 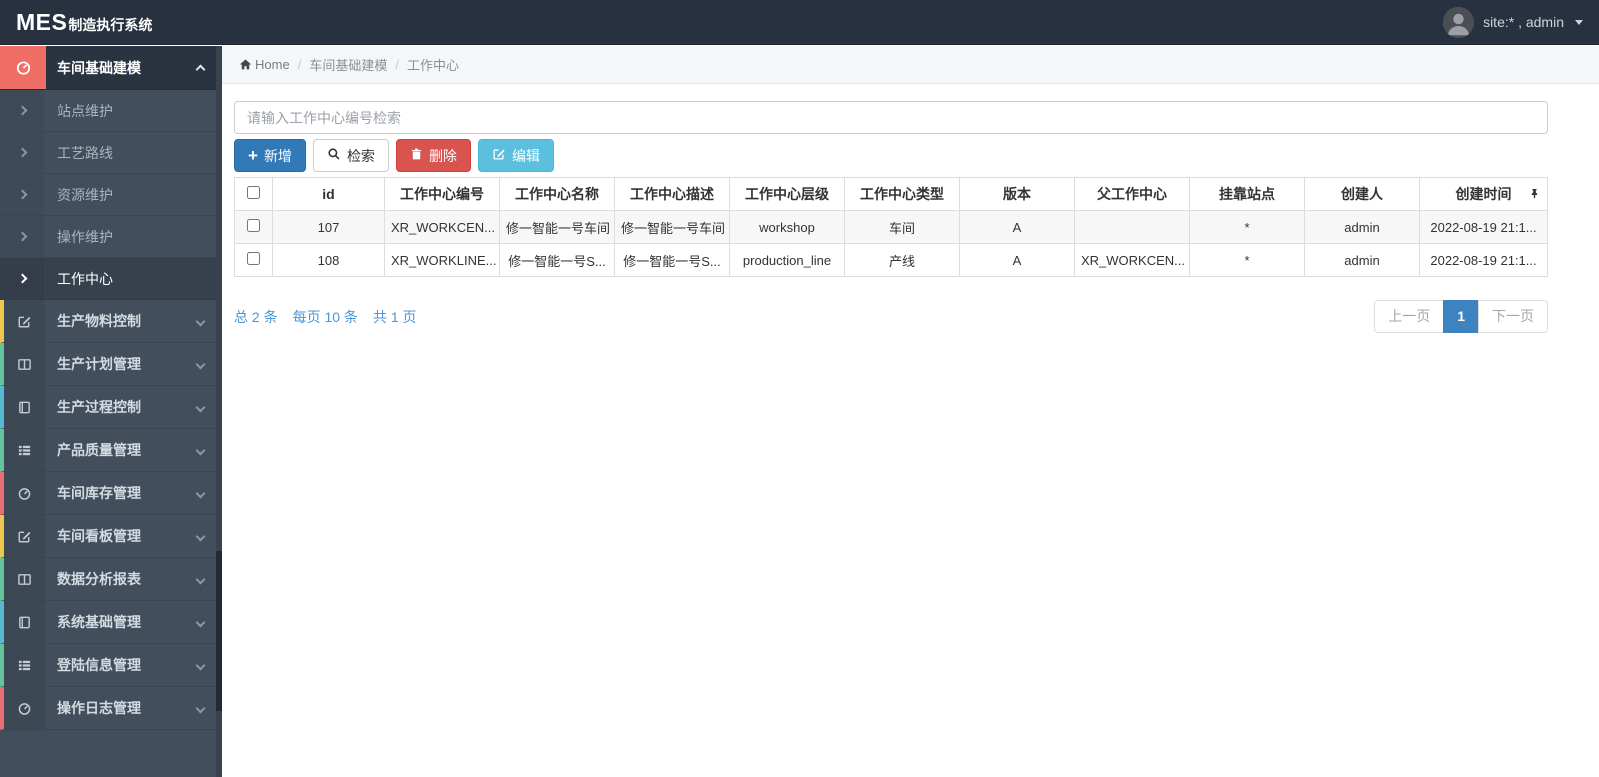 I want to click on select-all-cell, so click(x=253, y=194).